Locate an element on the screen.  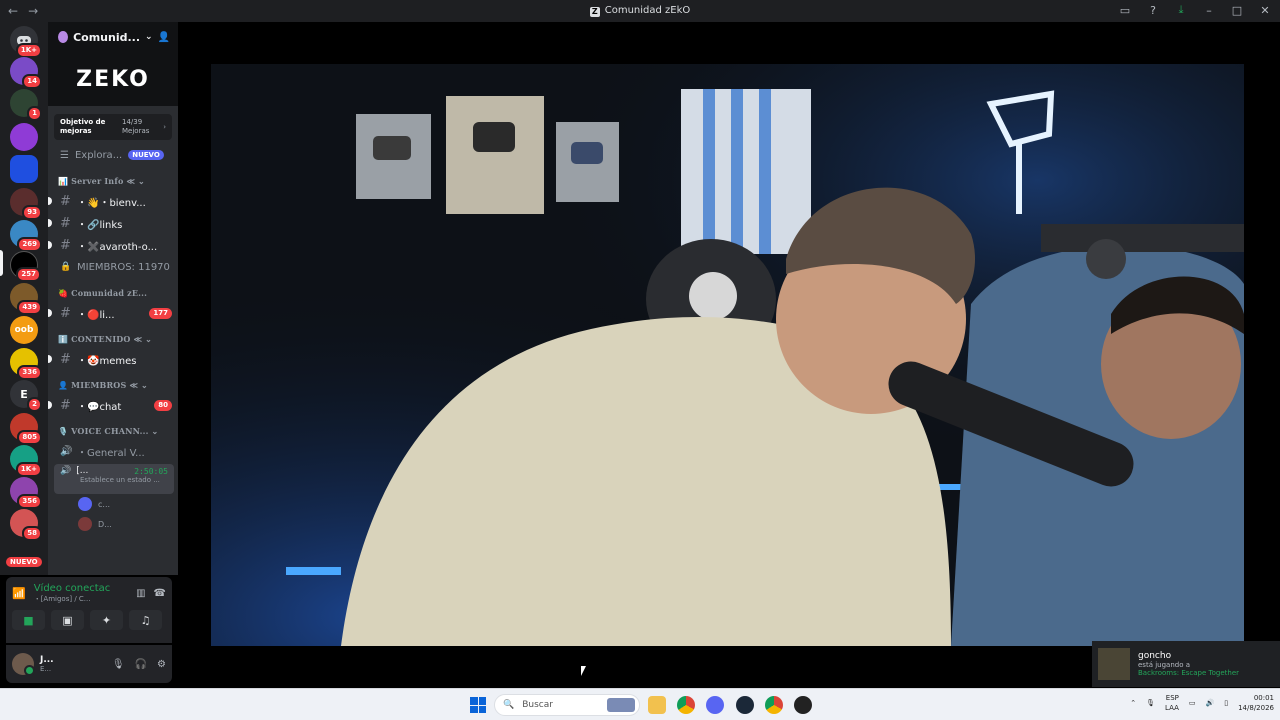
clock: 00:01 14/8/2026 is located at coordinates (1256, 703).